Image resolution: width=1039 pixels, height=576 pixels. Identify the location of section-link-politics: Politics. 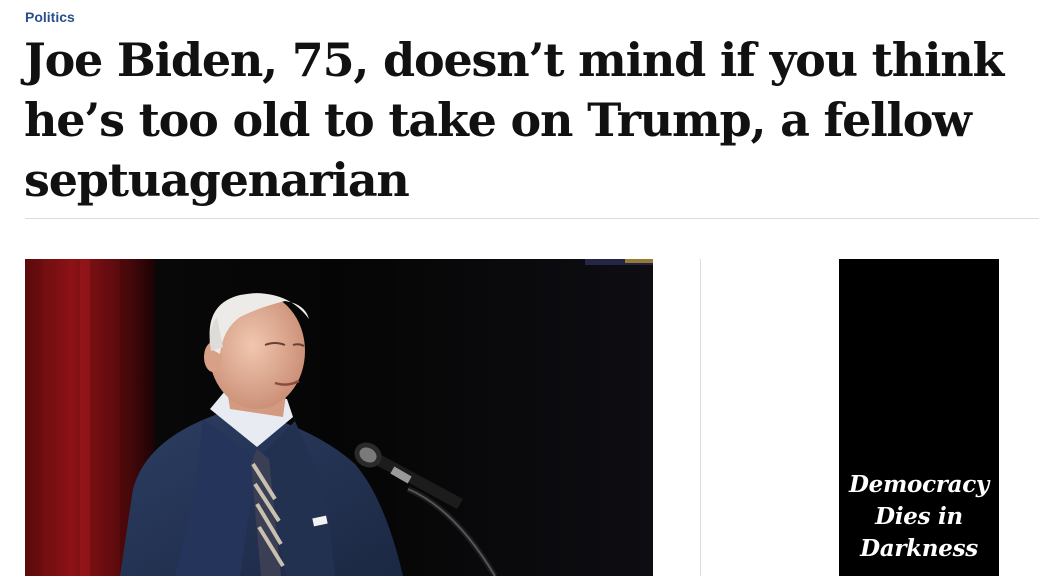
(50, 17).